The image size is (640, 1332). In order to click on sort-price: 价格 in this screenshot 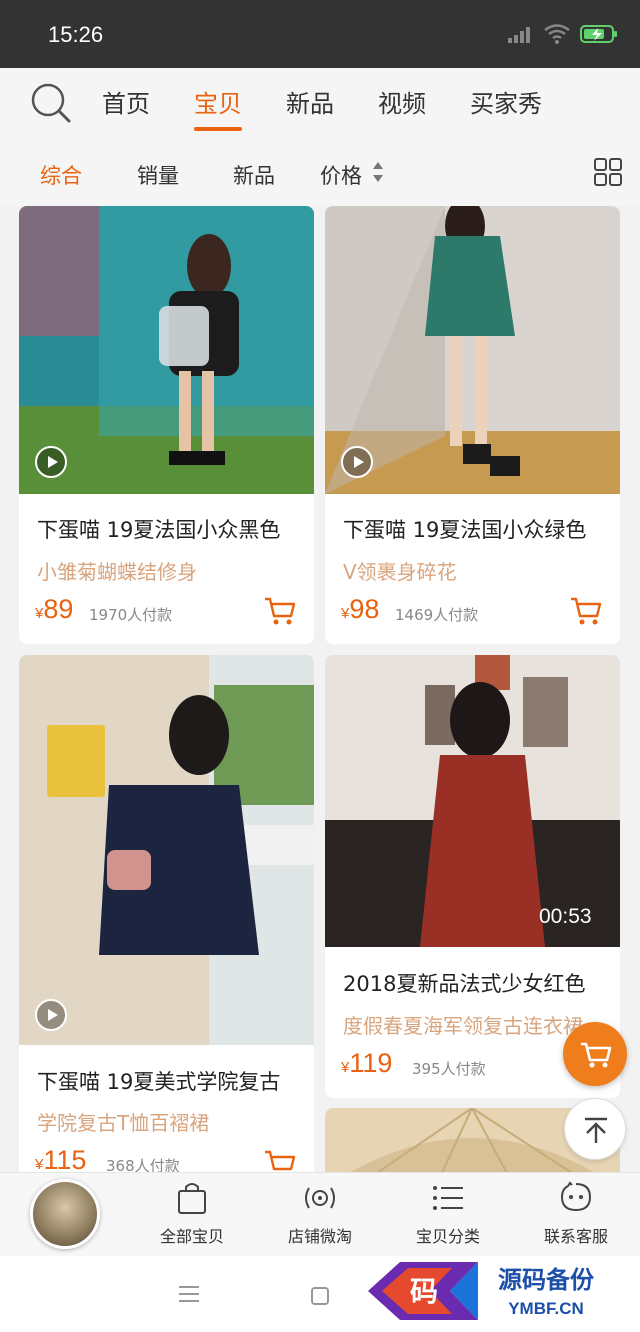, I will do `click(341, 175)`.